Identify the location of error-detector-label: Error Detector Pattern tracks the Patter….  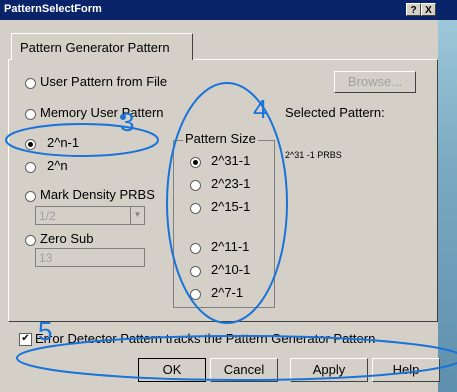
(205, 338).